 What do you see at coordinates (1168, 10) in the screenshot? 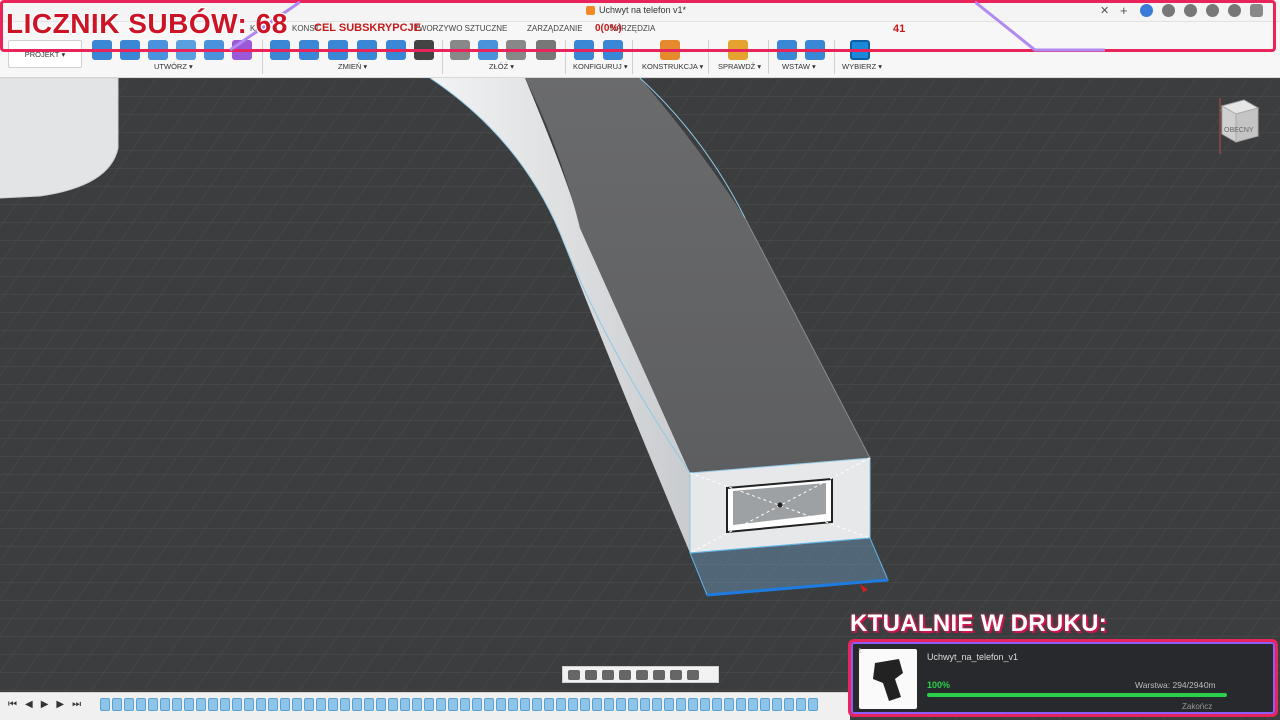
I see `job-status-icon` at bounding box center [1168, 10].